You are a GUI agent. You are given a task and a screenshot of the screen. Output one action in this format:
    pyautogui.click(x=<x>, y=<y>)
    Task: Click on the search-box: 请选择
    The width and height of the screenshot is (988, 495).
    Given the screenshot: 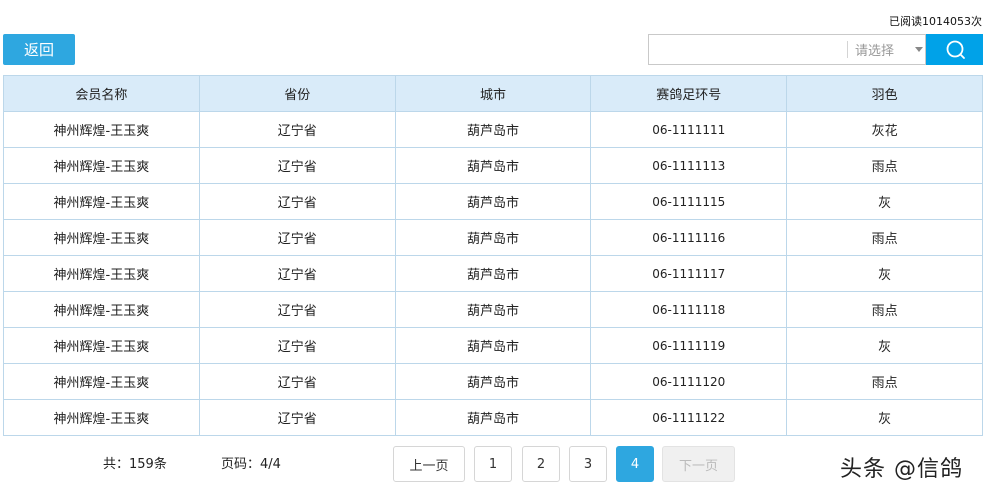 What is the action you would take?
    pyautogui.click(x=787, y=49)
    